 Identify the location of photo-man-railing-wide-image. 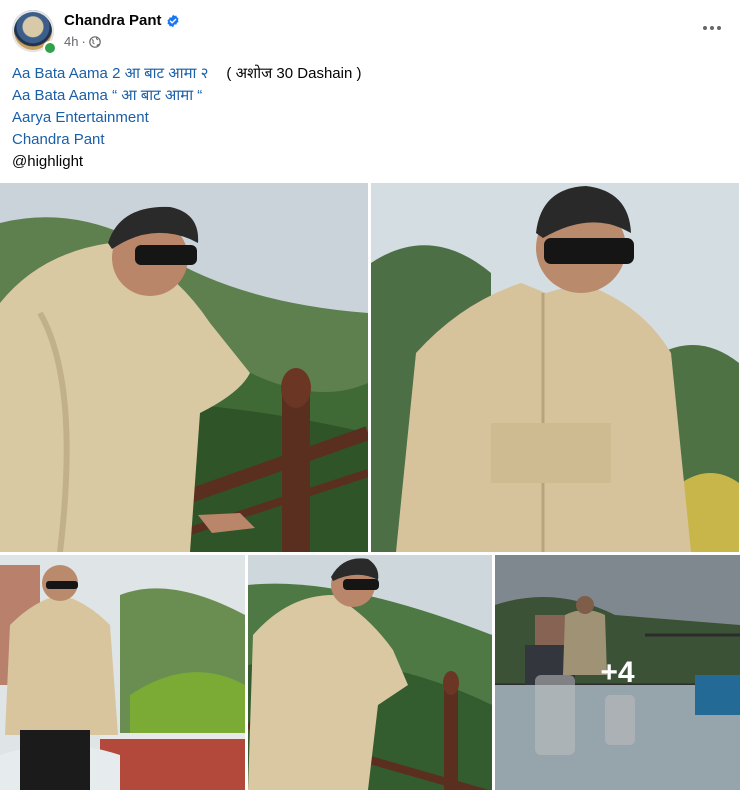
(370, 672).